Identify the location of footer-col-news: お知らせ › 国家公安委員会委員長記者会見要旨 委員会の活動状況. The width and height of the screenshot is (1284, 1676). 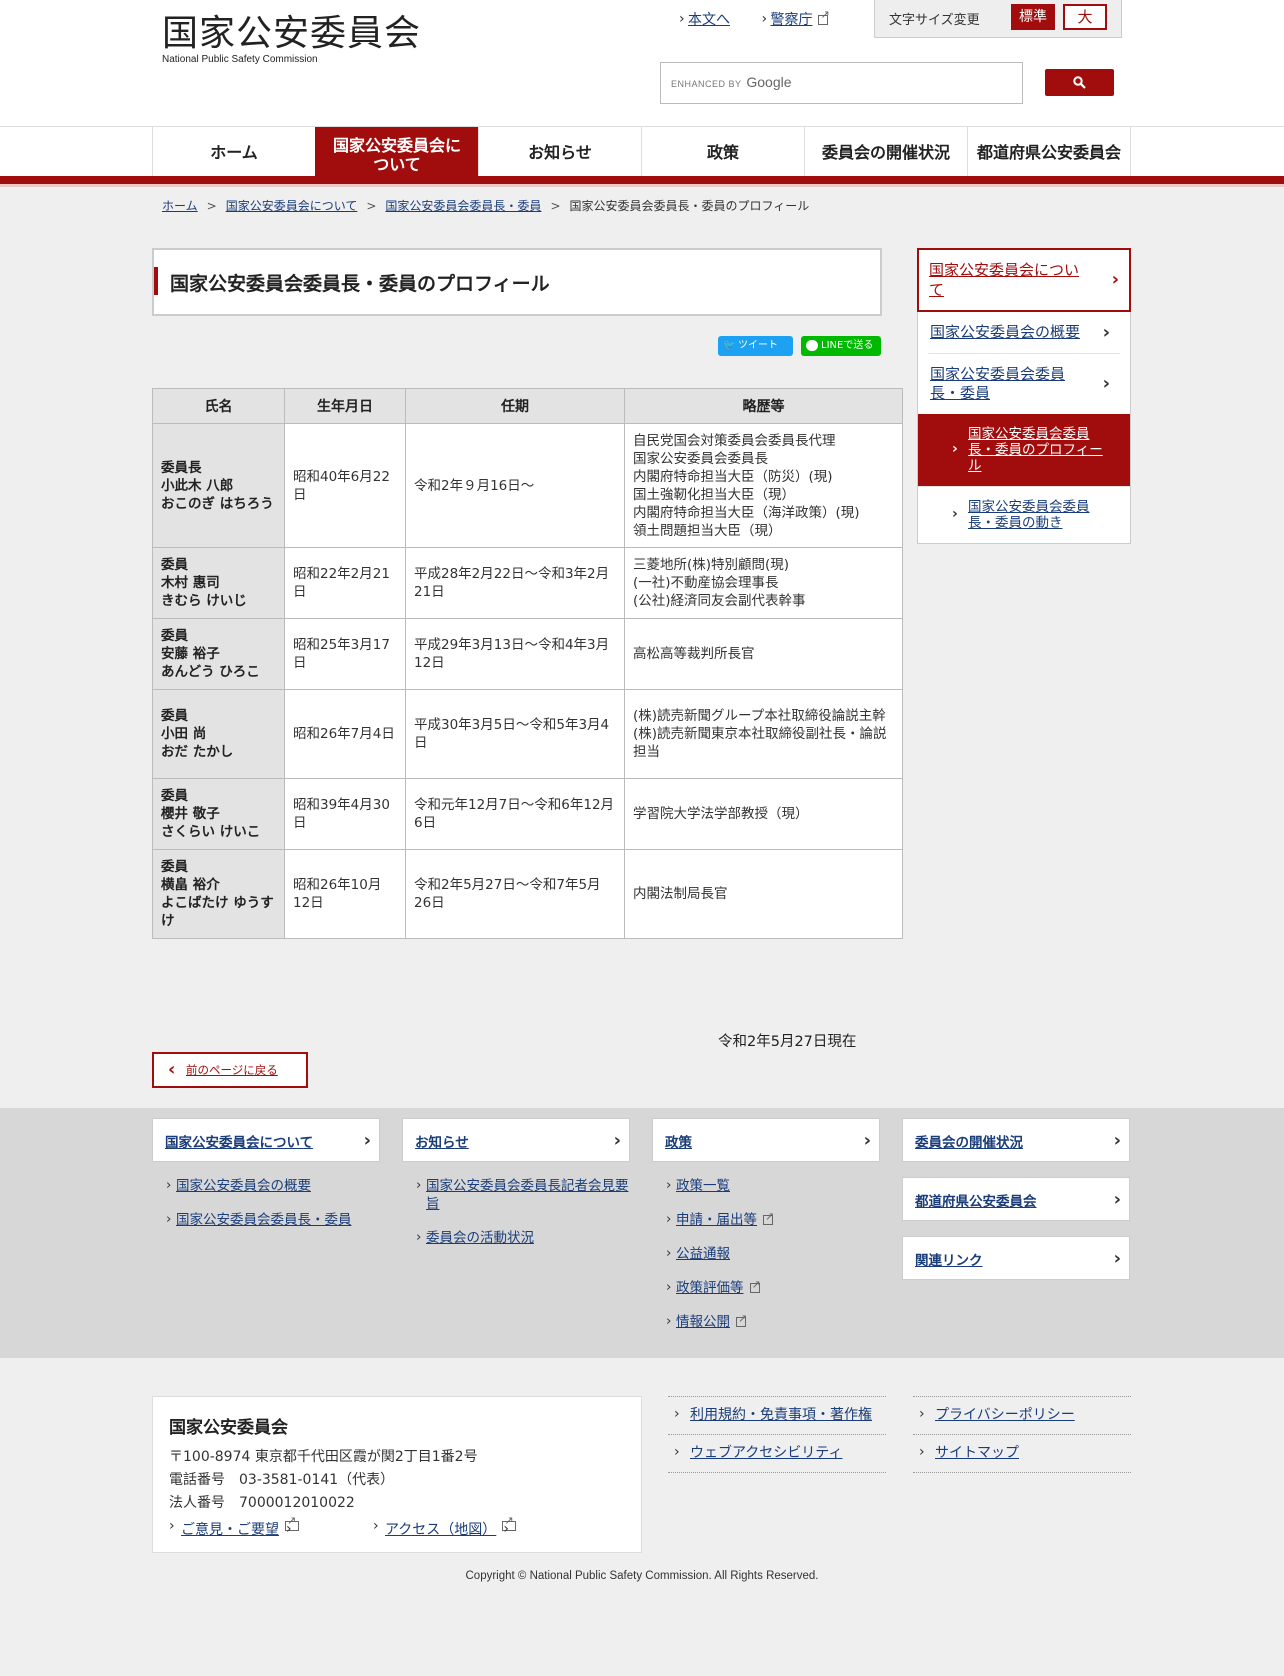
(516, 1190).